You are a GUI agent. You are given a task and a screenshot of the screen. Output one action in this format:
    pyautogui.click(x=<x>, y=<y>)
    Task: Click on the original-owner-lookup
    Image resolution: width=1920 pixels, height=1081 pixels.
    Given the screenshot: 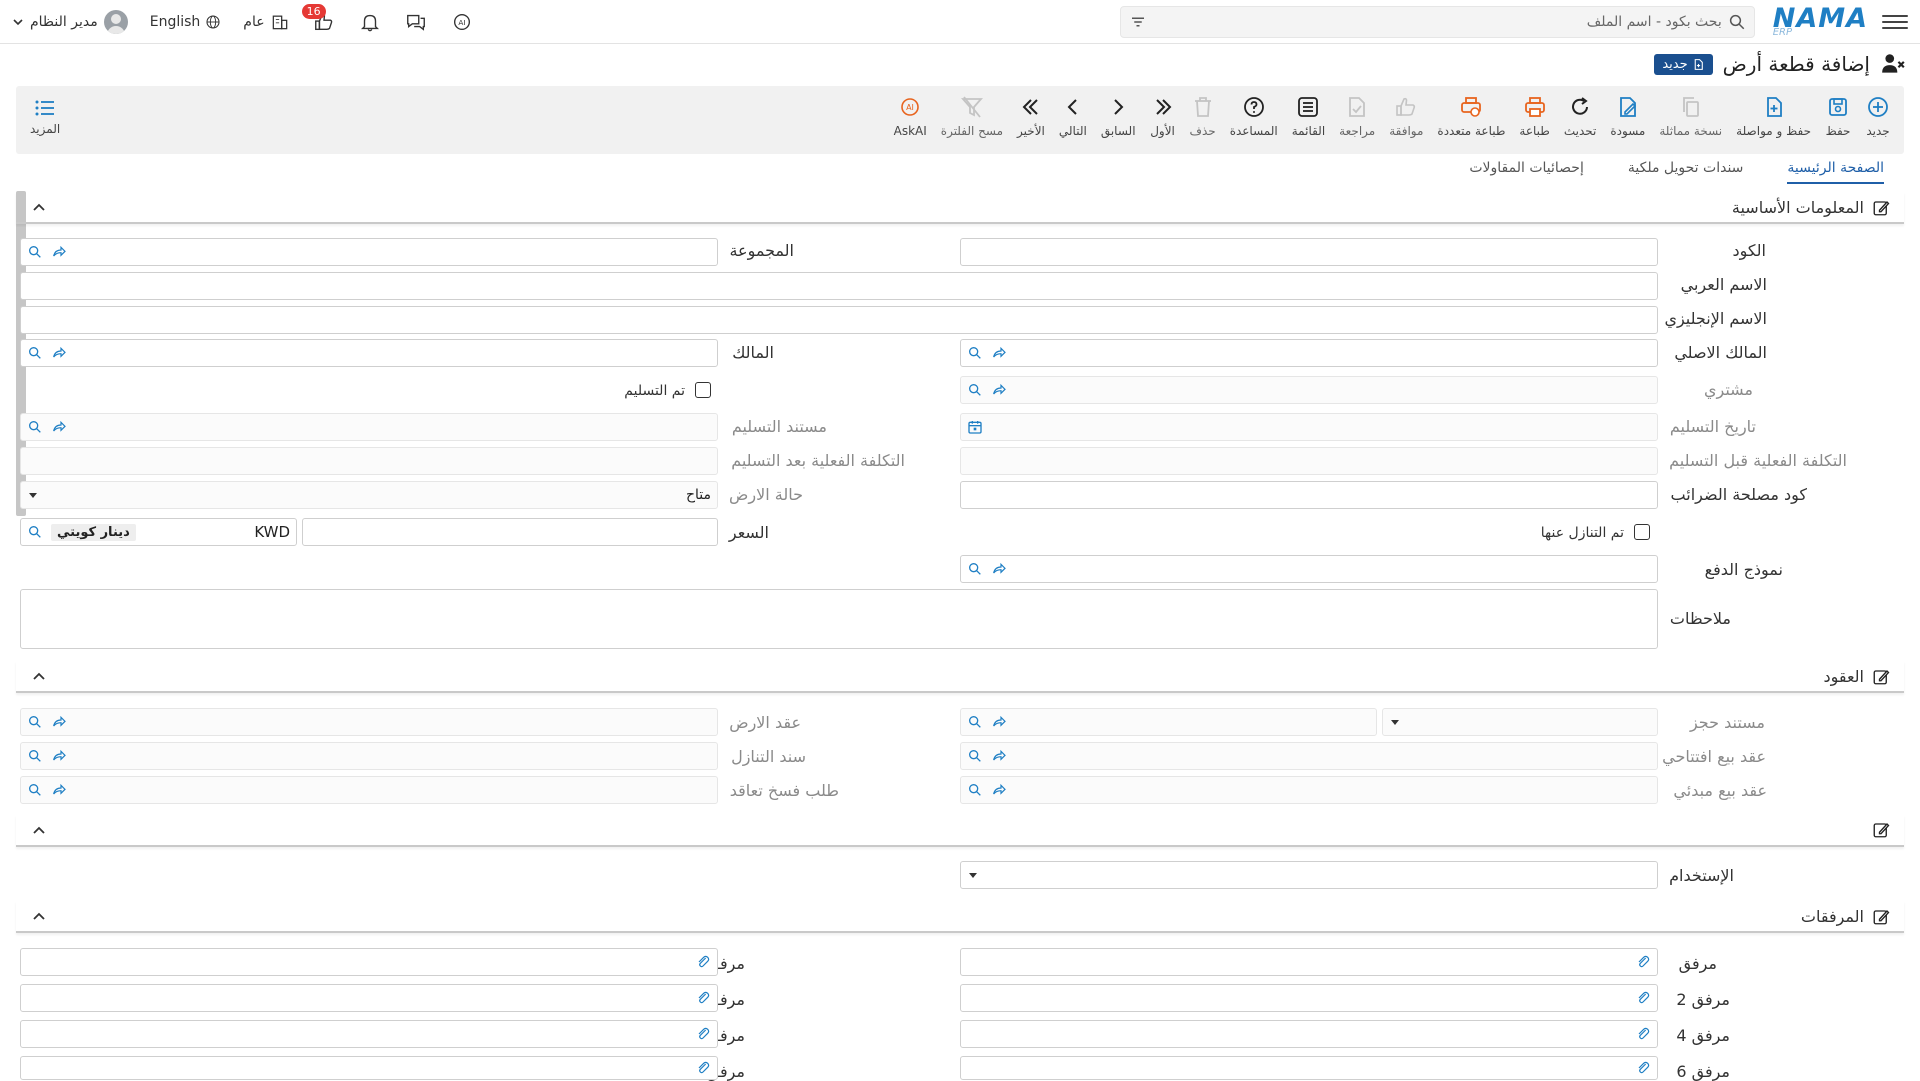 What is the action you would take?
    pyautogui.click(x=1309, y=353)
    